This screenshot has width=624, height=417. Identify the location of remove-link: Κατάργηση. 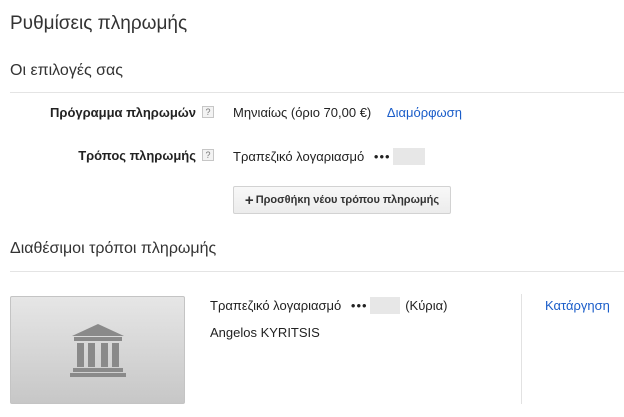
(577, 305).